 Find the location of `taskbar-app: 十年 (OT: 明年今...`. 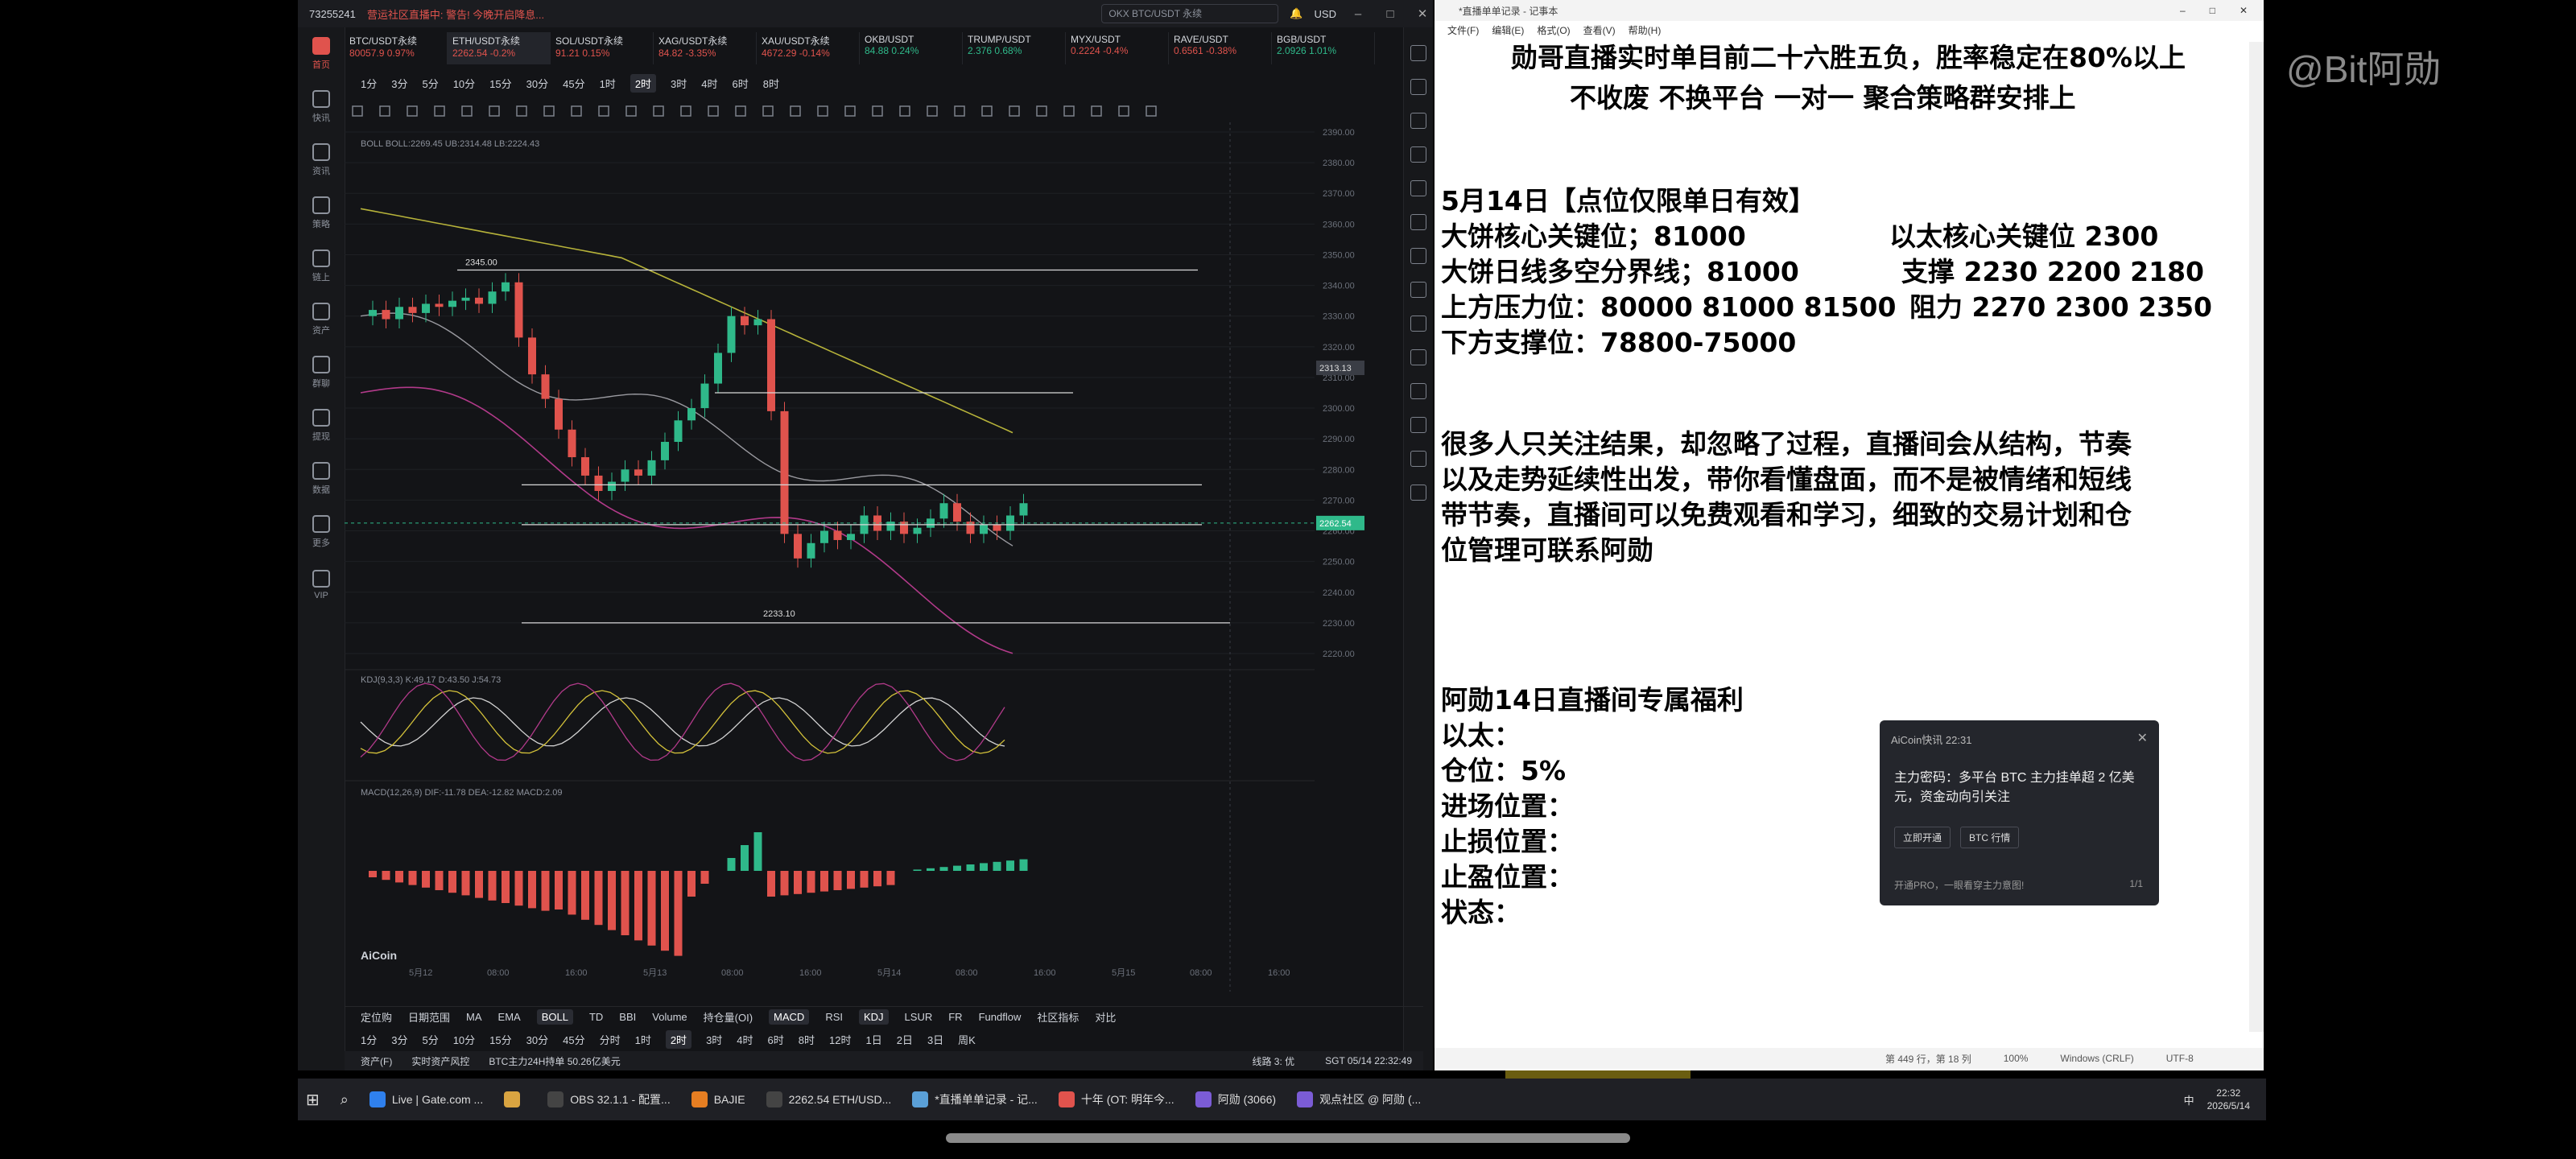

taskbar-app: 十年 (OT: 明年今... is located at coordinates (1117, 1099).